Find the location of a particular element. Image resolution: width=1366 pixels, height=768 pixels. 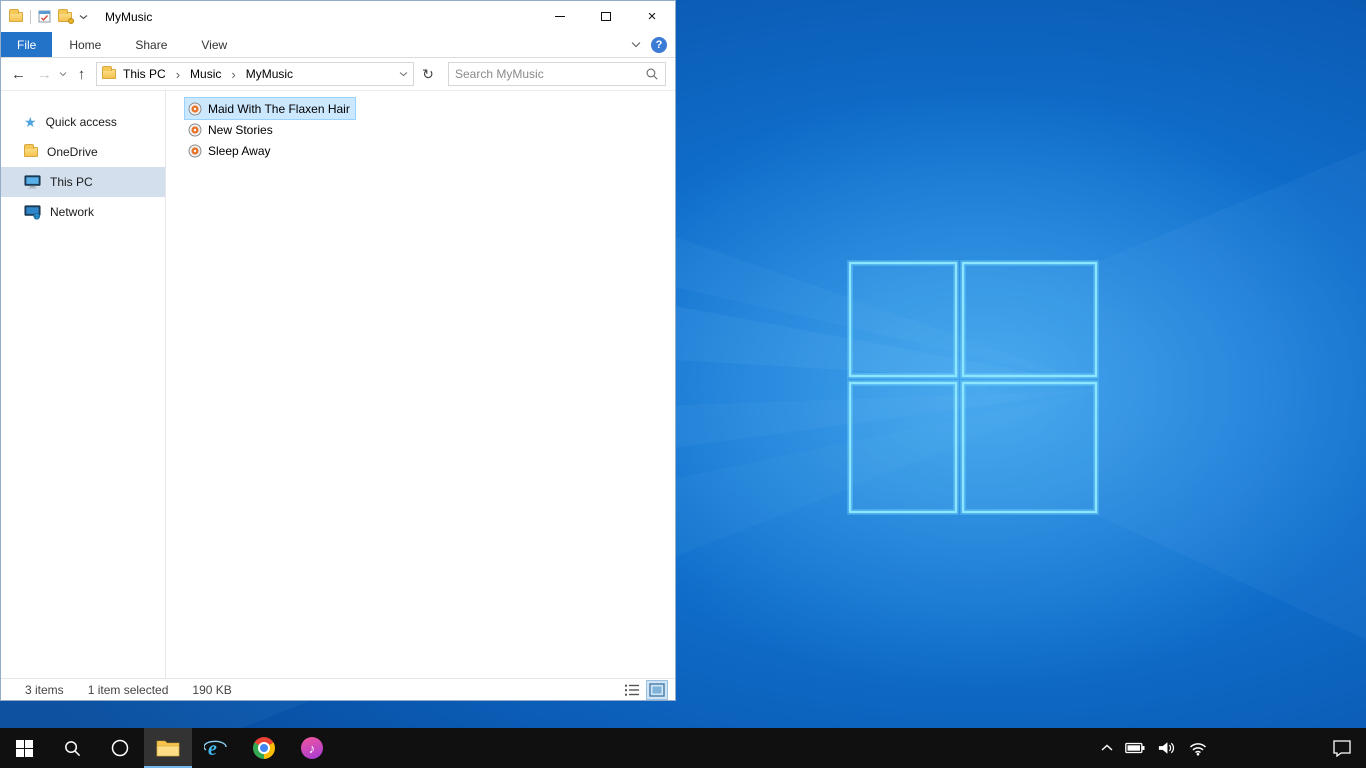

sidebar-item-onedrive: OneDrive is located at coordinates (83, 152).